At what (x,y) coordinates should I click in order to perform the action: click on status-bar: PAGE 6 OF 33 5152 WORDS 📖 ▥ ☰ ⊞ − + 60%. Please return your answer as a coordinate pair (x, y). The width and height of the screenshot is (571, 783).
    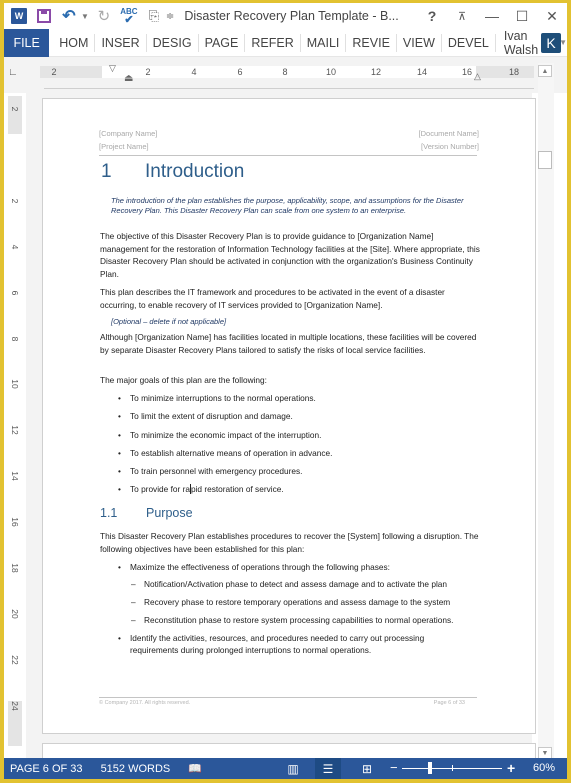
    Looking at the image, I should click on (285, 768).